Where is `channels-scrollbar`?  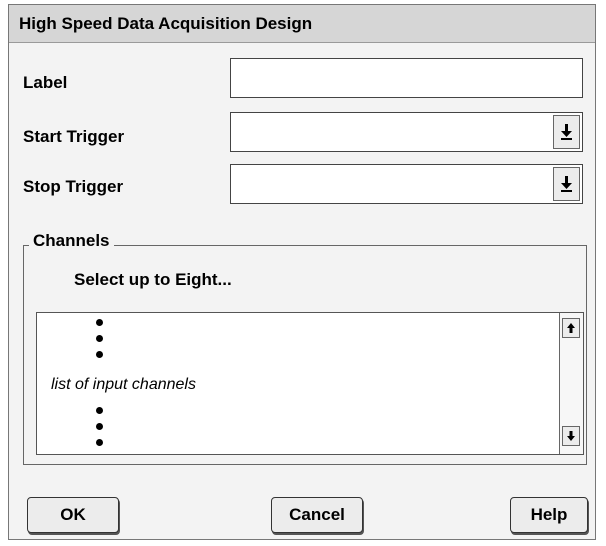 channels-scrollbar is located at coordinates (571, 383).